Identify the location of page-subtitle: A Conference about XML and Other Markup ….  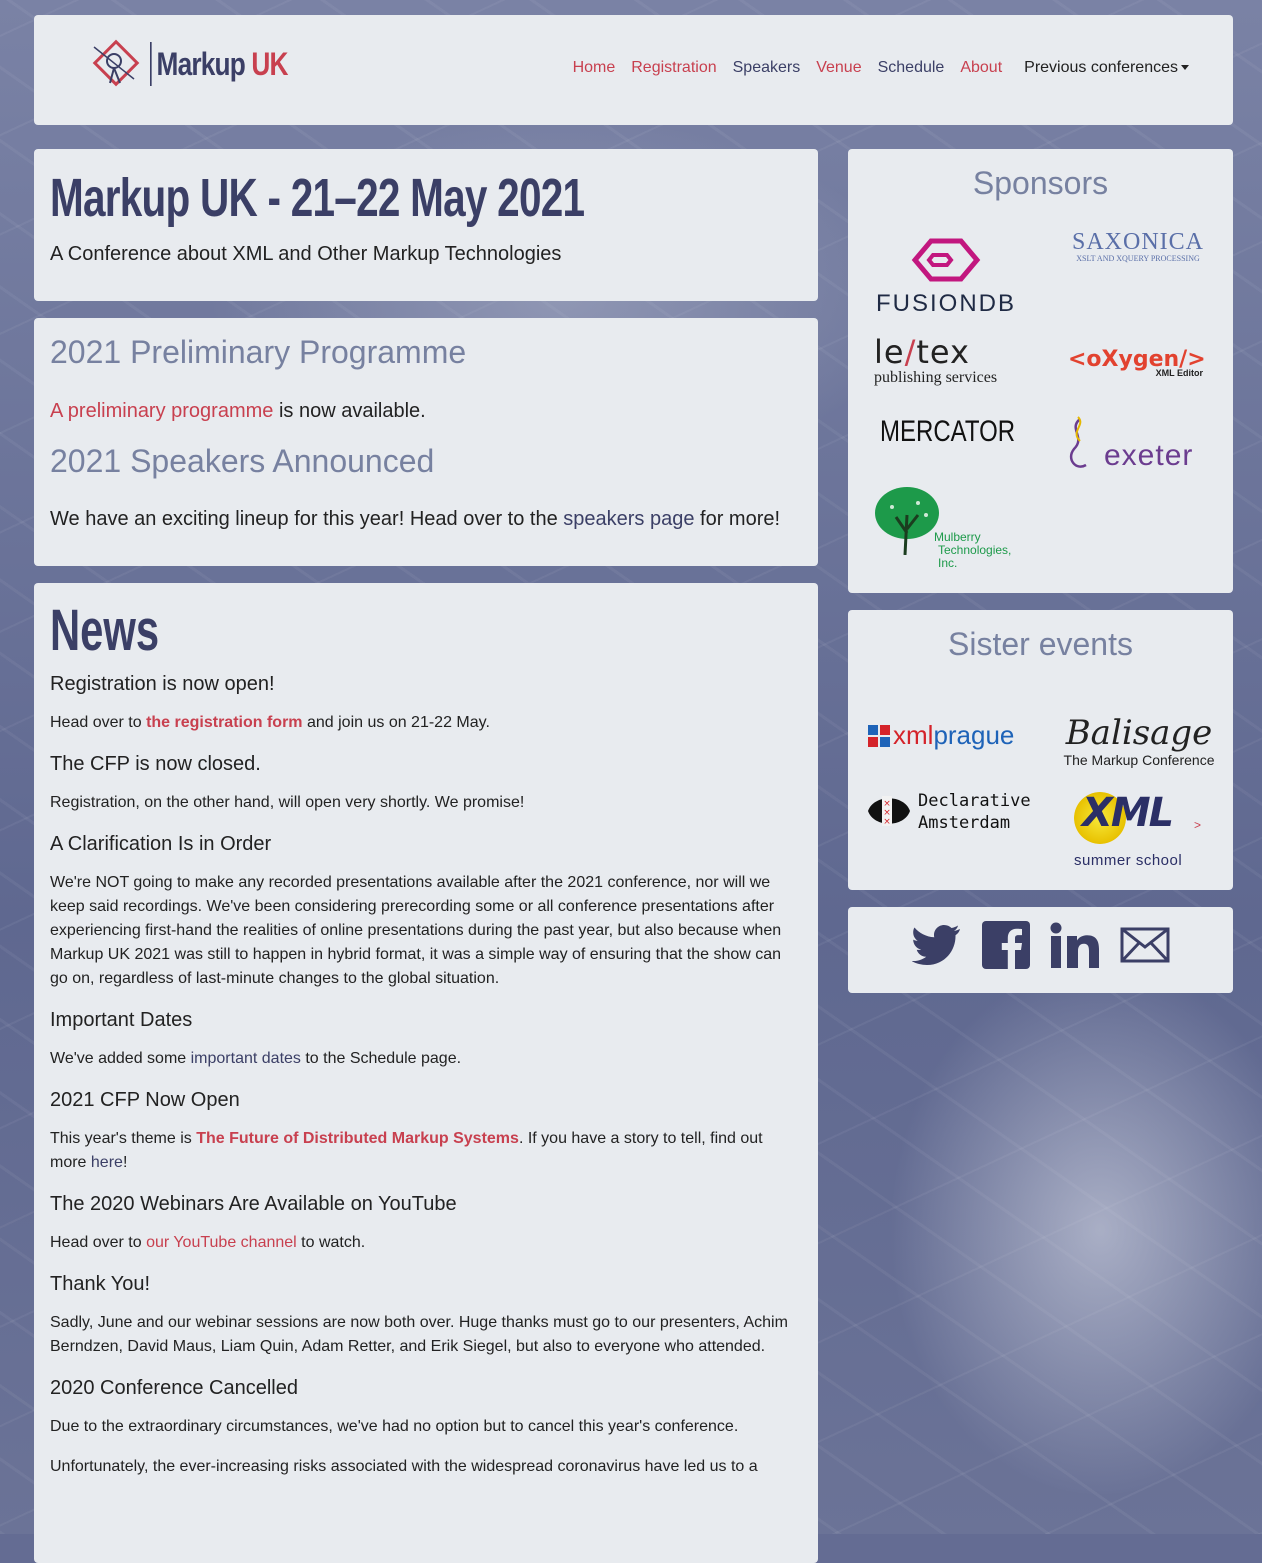
(306, 254).